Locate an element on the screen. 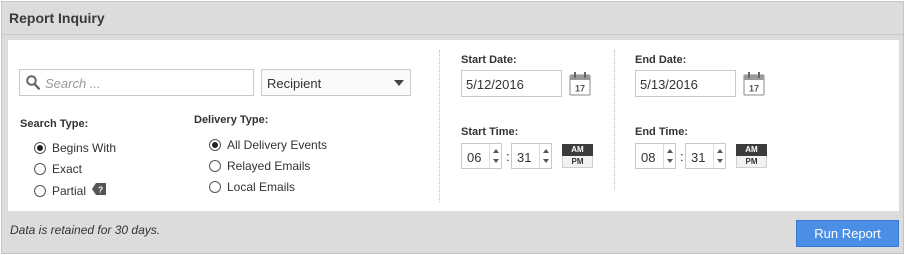 Image resolution: width=905 pixels, height=255 pixels. end-calendar-icon: 17 is located at coordinates (754, 85).